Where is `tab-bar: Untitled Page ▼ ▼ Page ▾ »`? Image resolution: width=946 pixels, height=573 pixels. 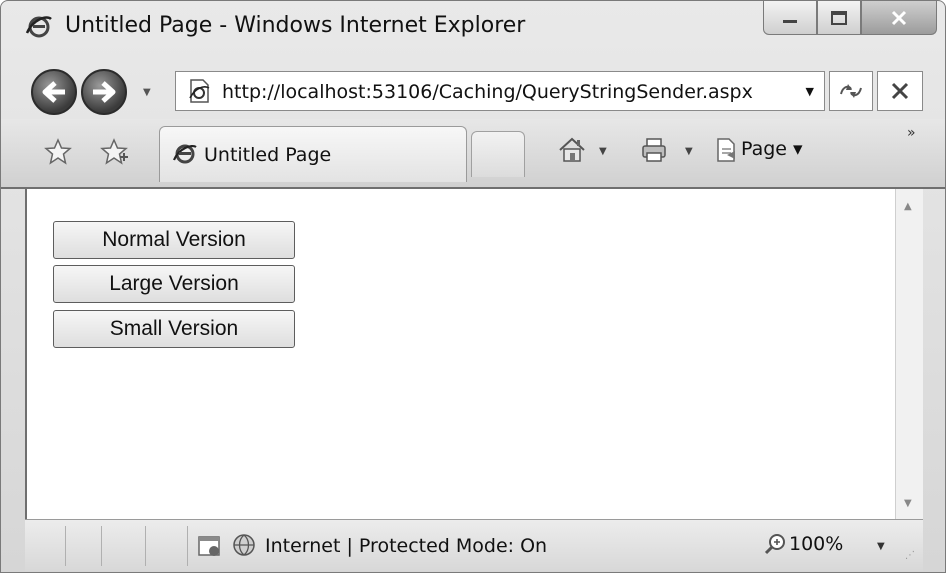
tab-bar: Untitled Page ▼ ▼ Page ▾ » is located at coordinates (473, 154).